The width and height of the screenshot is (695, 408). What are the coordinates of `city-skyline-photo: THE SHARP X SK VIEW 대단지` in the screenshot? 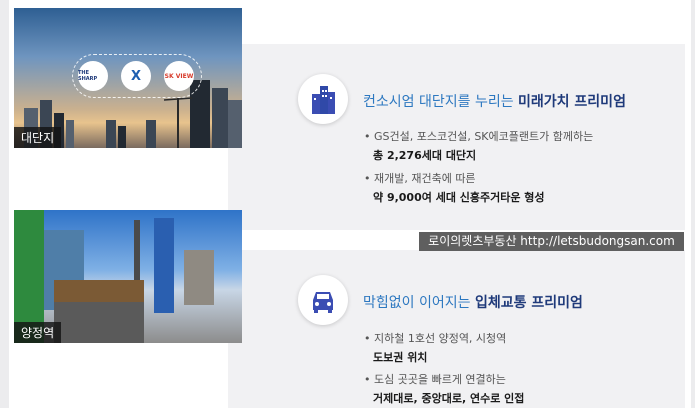 It's located at (128, 78).